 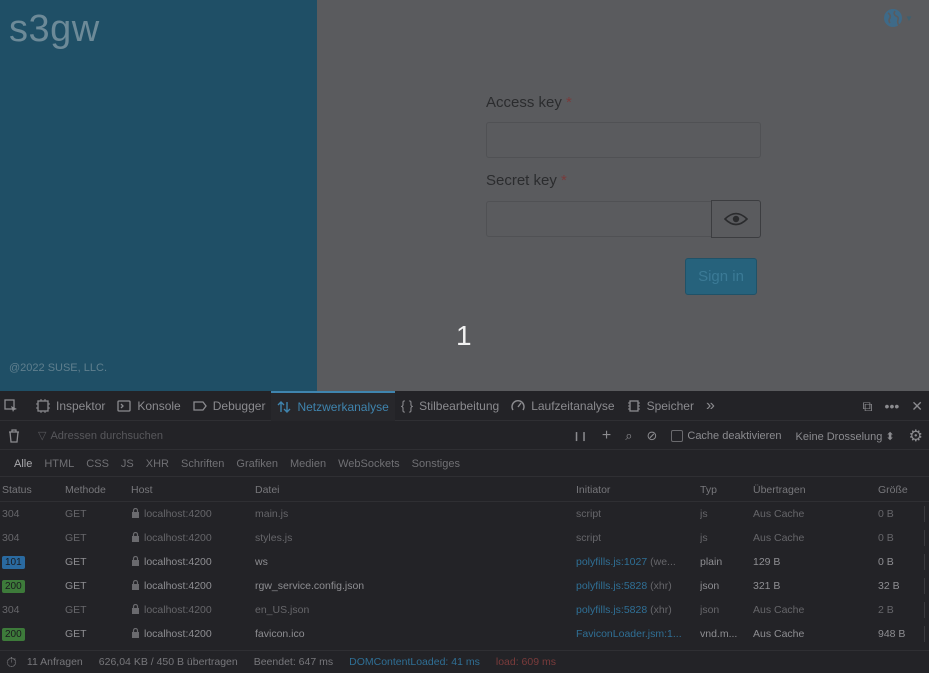 I want to click on show-password-button, so click(x=736, y=219).